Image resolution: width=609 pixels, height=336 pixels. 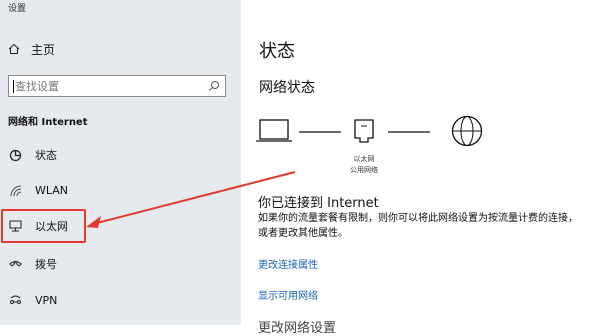 I want to click on home-nav-item: 主页, so click(x=31, y=49).